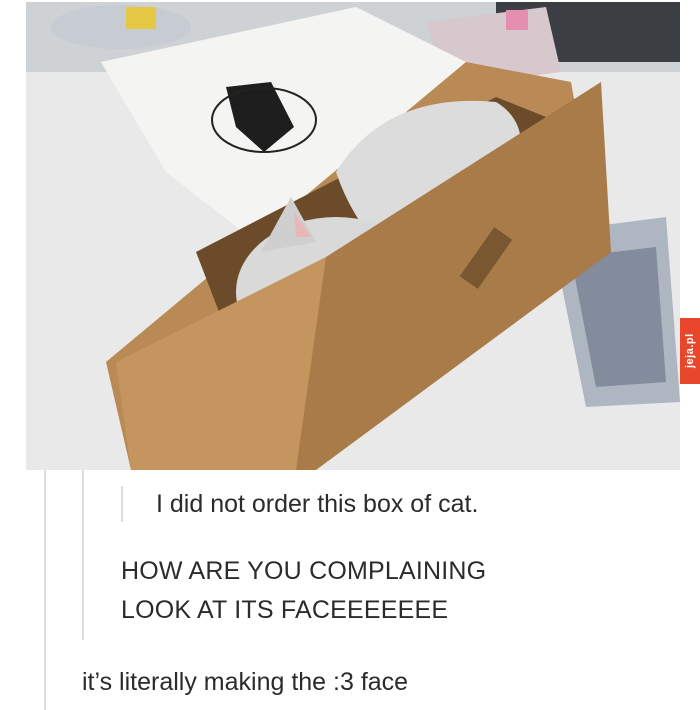  What do you see at coordinates (45, 590) in the screenshot?
I see `quote-line-outer` at bounding box center [45, 590].